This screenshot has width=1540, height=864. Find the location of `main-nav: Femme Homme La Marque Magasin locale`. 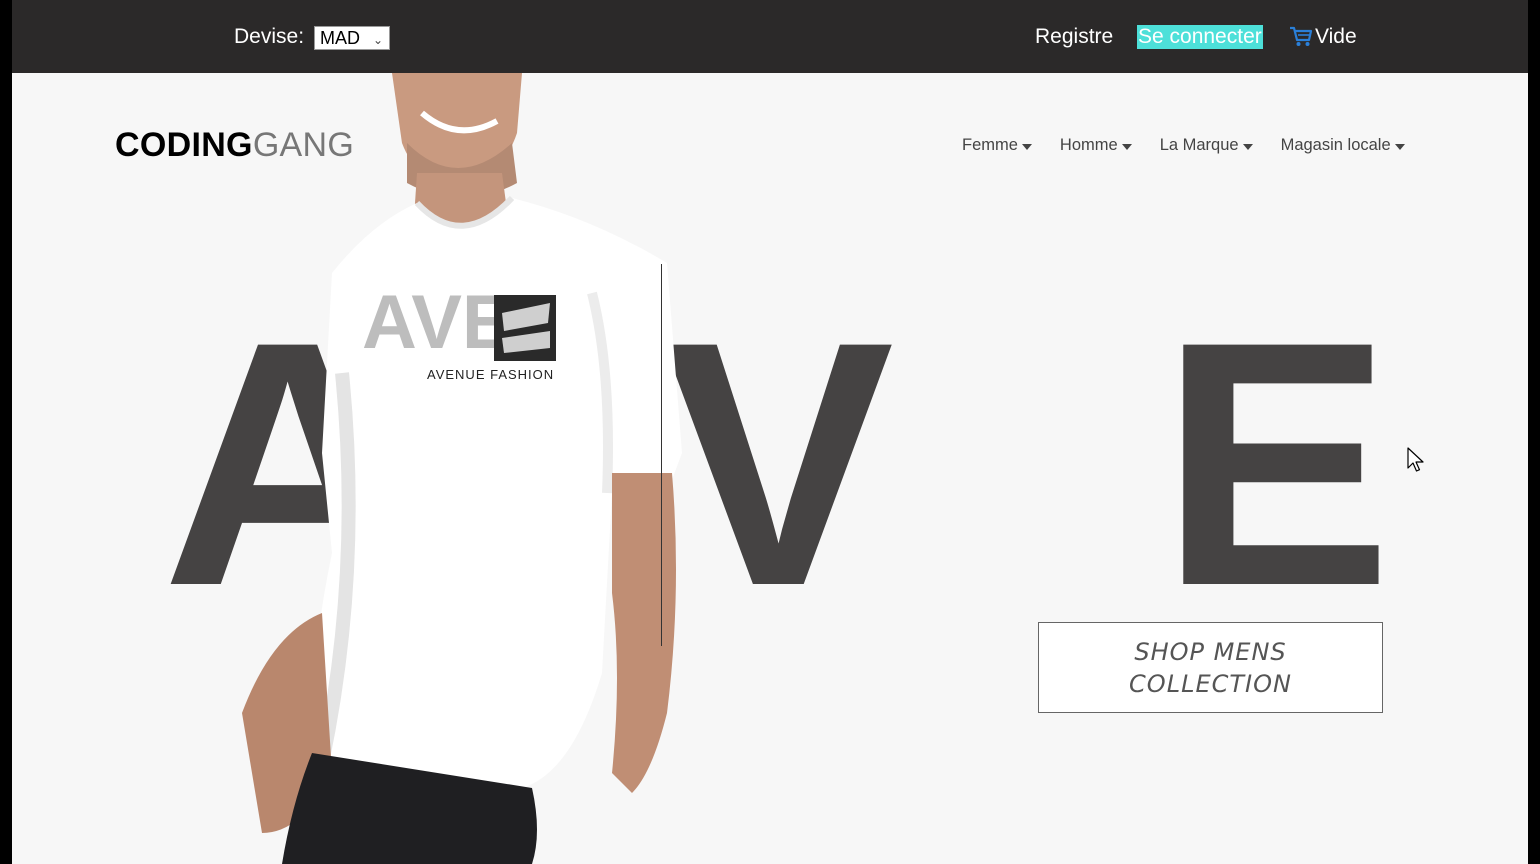

main-nav: Femme Homme La Marque Magasin locale is located at coordinates (1197, 145).